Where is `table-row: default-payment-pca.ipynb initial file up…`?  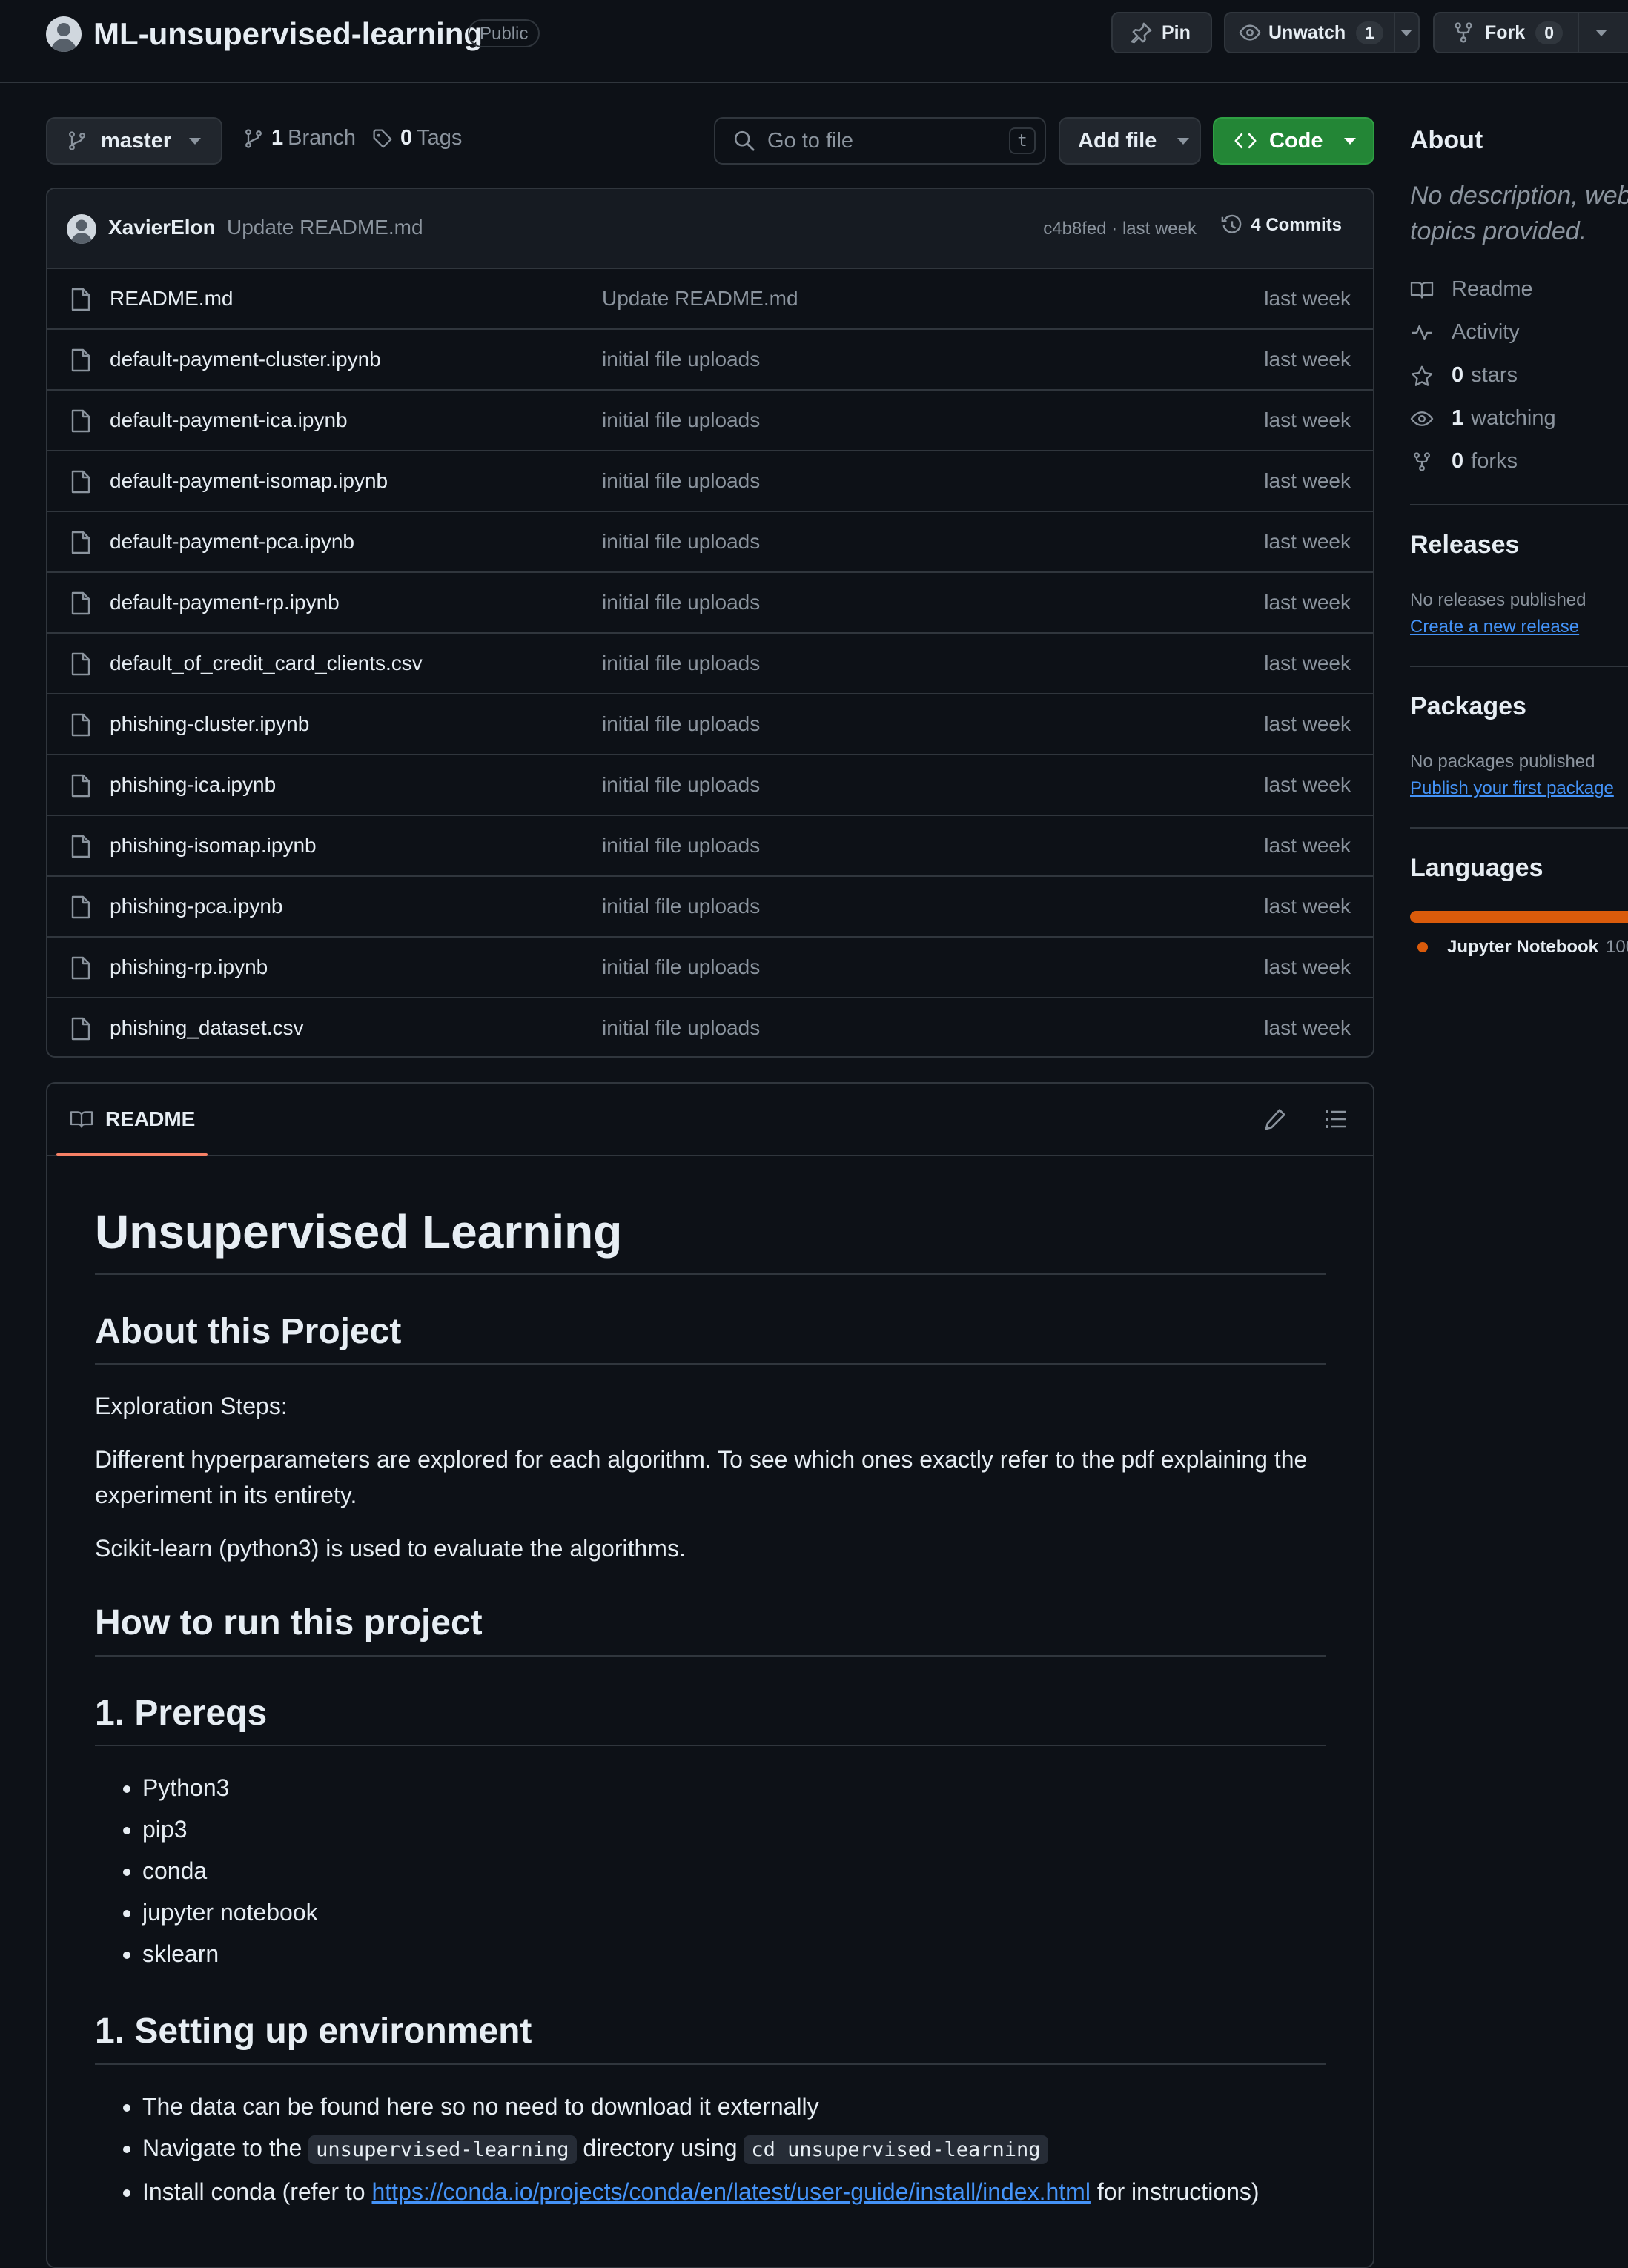 table-row: default-payment-pca.ipynb initial file up… is located at coordinates (710, 542).